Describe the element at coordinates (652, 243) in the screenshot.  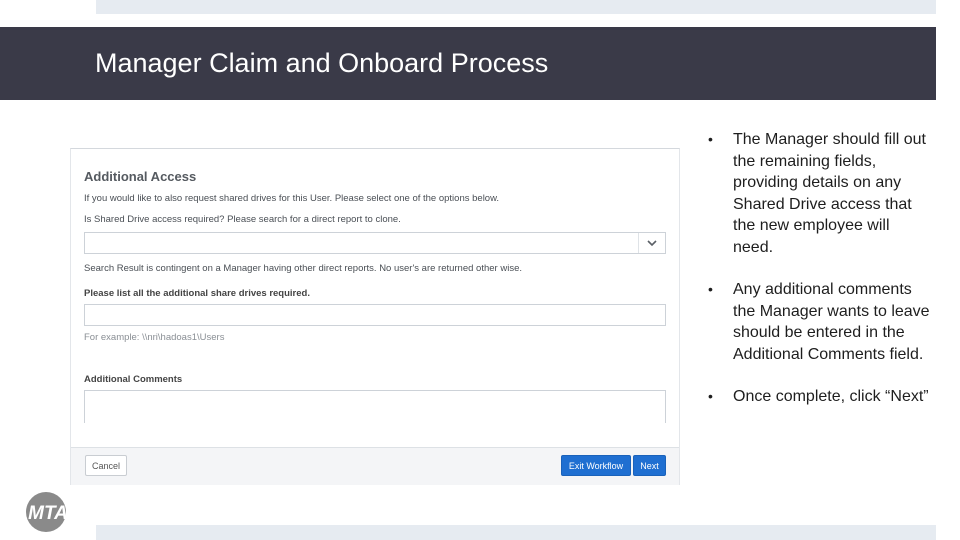
I see `chevron-down-icon` at that location.